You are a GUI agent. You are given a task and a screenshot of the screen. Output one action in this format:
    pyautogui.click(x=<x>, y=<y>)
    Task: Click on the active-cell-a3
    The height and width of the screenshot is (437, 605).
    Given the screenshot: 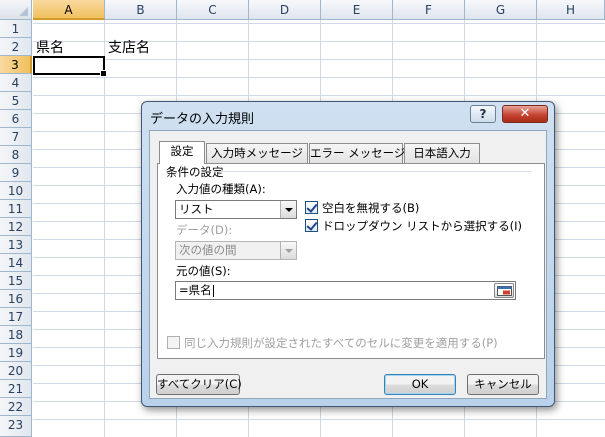 What is the action you would take?
    pyautogui.click(x=70, y=66)
    